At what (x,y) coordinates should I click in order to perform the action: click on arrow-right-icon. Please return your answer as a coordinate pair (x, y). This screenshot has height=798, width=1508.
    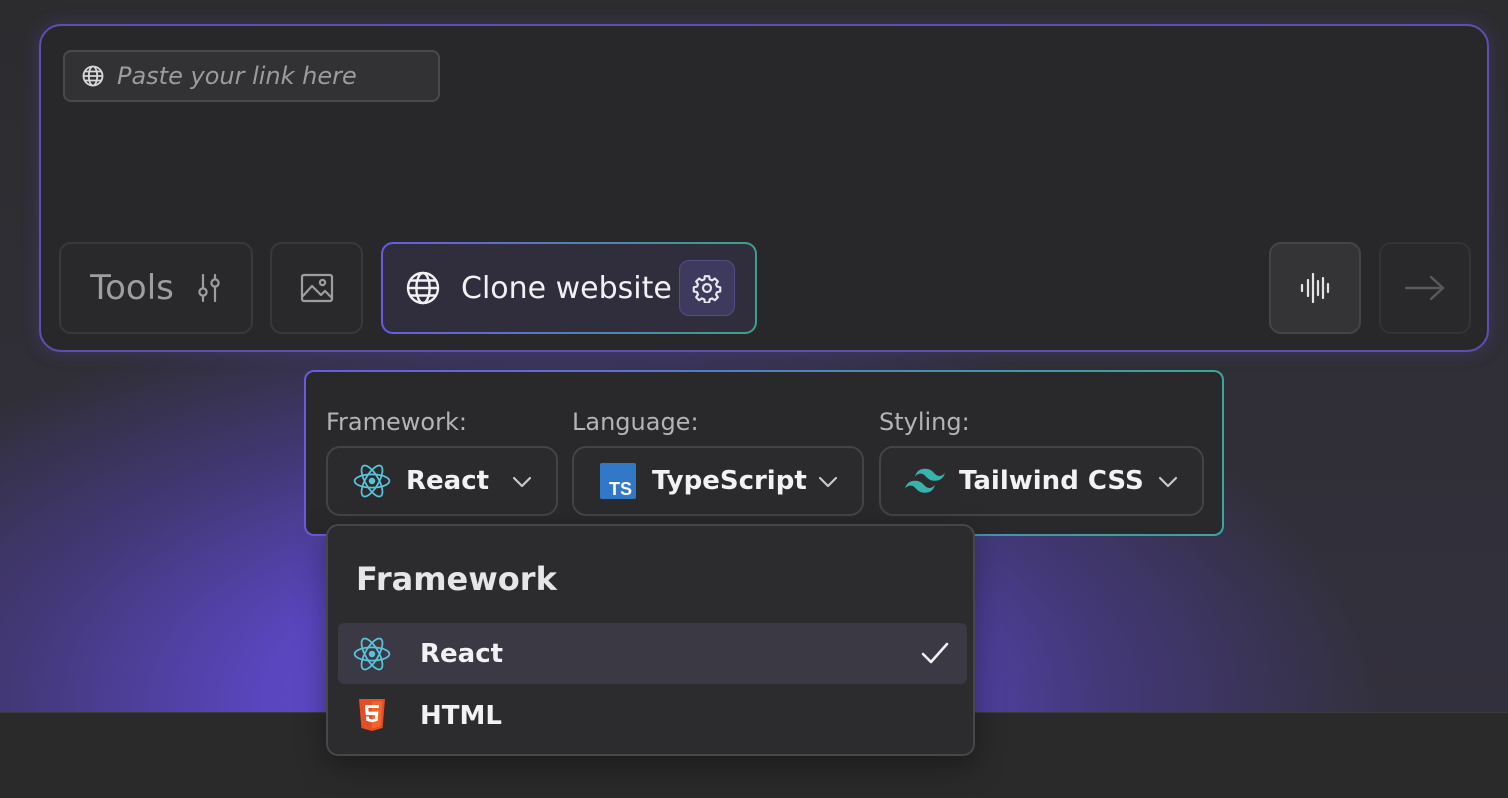
    Looking at the image, I should click on (1424, 288).